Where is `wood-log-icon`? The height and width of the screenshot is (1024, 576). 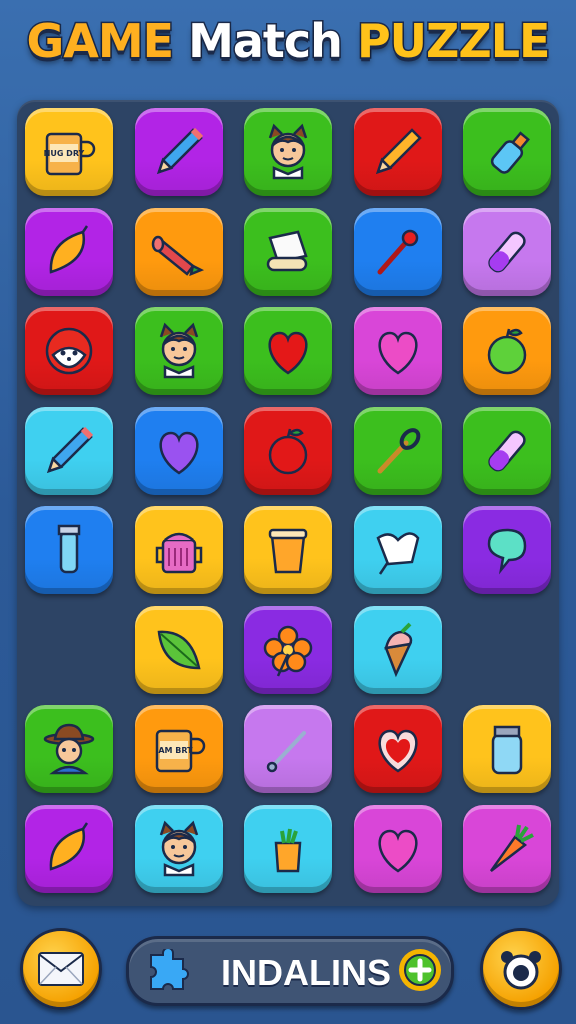
wood-log-icon is located at coordinates (177, 255).